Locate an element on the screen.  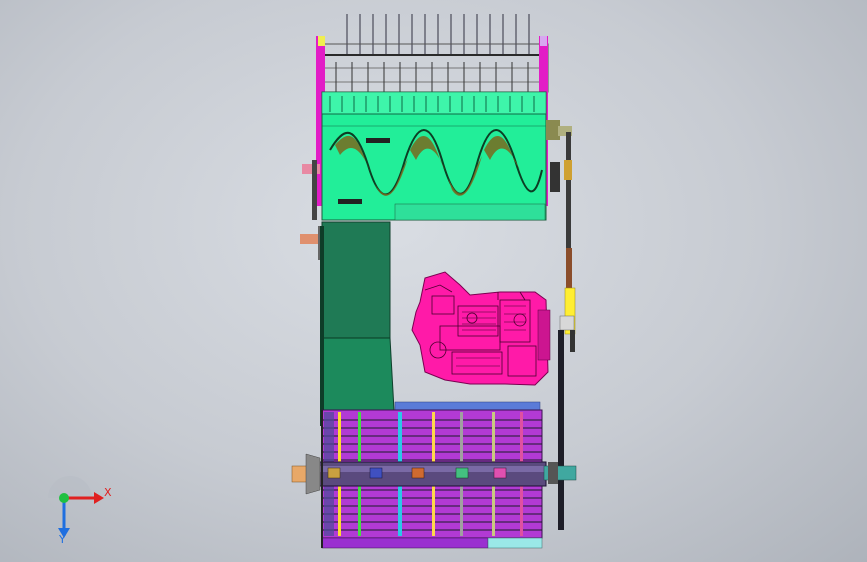
auger-slot-upper is located at coordinates (378, 140).